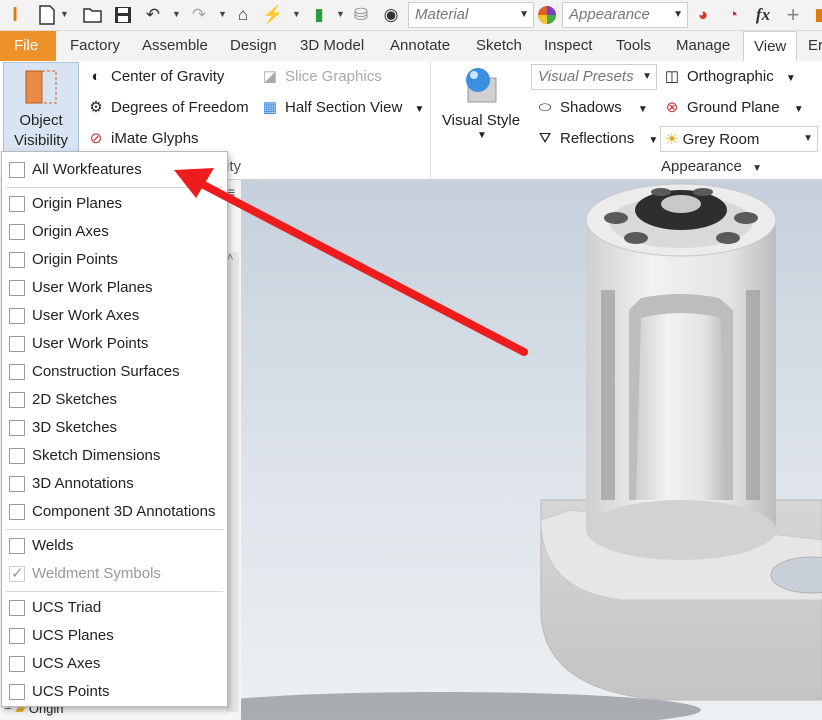 Image resolution: width=822 pixels, height=720 pixels. I want to click on menu-item-origin-points: Origin Points, so click(114, 260).